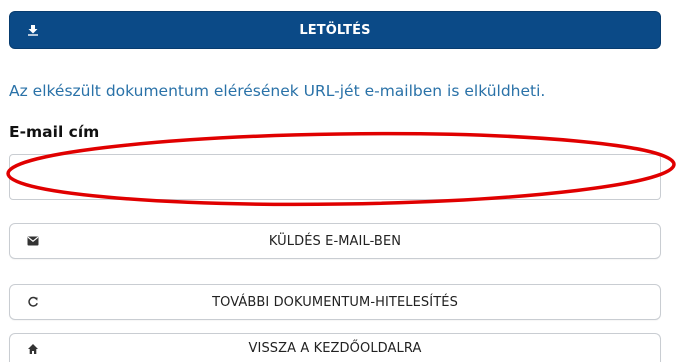 This screenshot has width=682, height=362. I want to click on refresh-icon, so click(33, 302).